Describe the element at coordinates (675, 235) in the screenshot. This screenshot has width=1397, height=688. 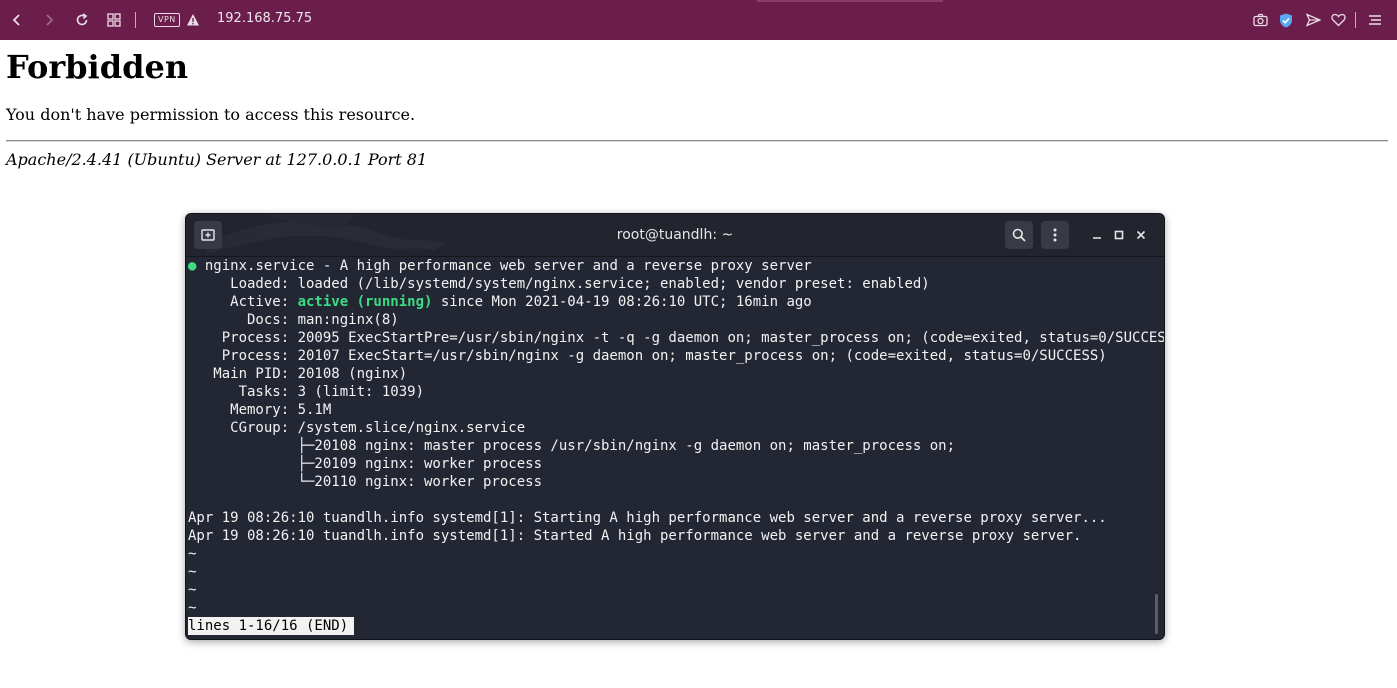
I see `terminal-titlebar: root@tuandlh: ~` at that location.